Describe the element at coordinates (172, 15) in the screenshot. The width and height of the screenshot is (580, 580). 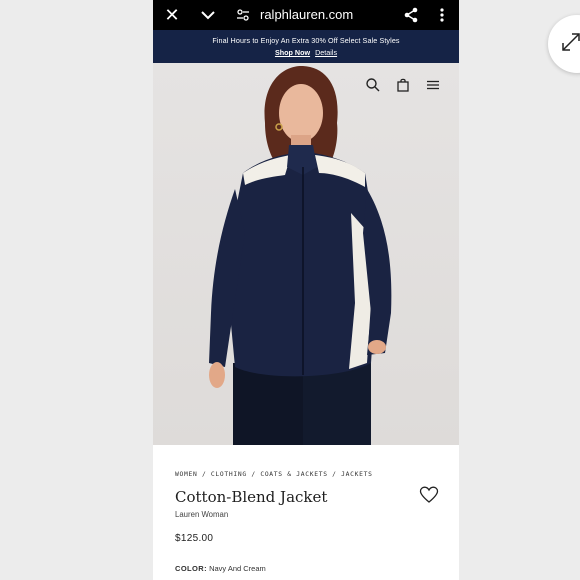
I see `close-icon: ✕` at that location.